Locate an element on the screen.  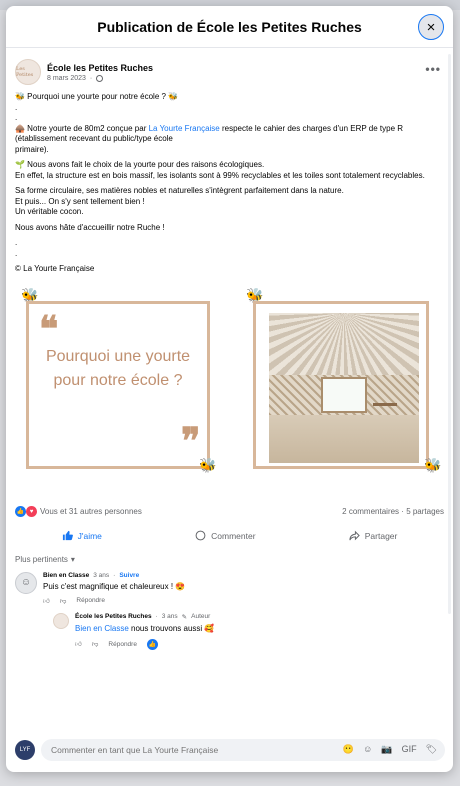
close-icon: × is located at coordinates (431, 27).